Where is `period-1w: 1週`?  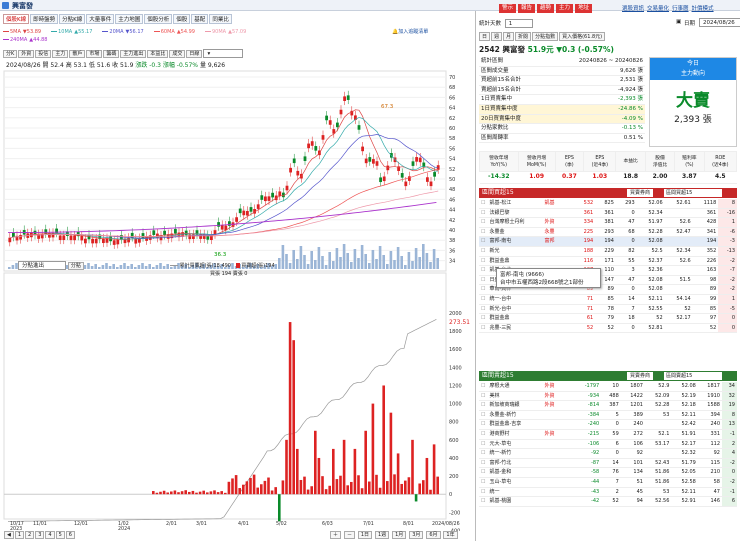 period-1w: 1週 is located at coordinates (382, 535).